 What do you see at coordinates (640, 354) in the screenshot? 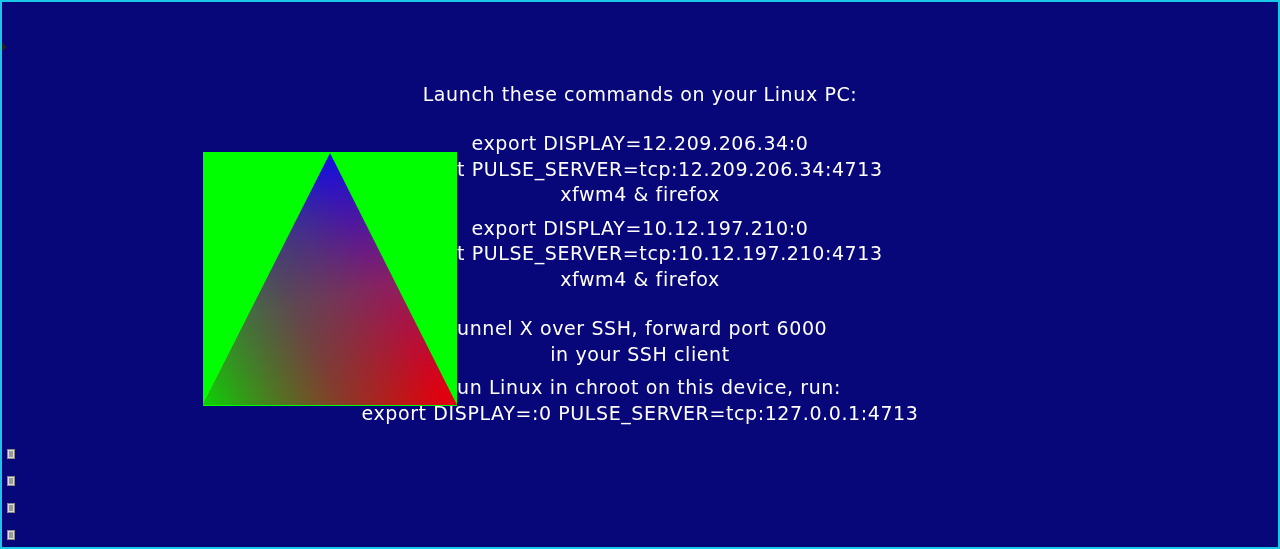
I see `command-line: in your SSH client` at bounding box center [640, 354].